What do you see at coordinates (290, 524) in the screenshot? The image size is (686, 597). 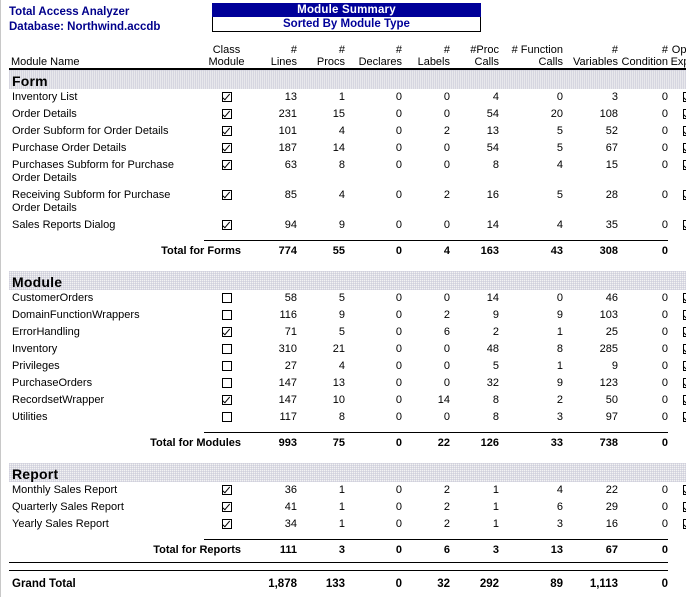 I see `cell-lines: 34` at bounding box center [290, 524].